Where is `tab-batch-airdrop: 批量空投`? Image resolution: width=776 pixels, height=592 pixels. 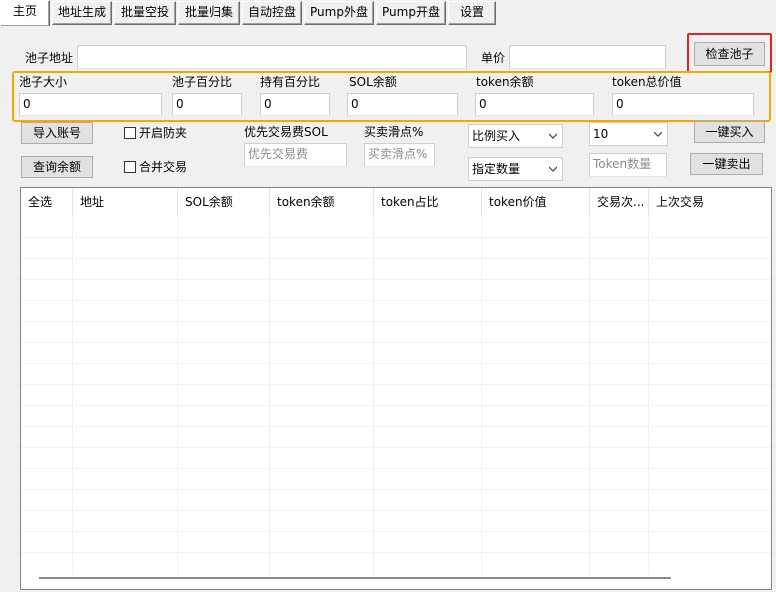
tab-batch-airdrop: 批量空投 is located at coordinates (145, 13).